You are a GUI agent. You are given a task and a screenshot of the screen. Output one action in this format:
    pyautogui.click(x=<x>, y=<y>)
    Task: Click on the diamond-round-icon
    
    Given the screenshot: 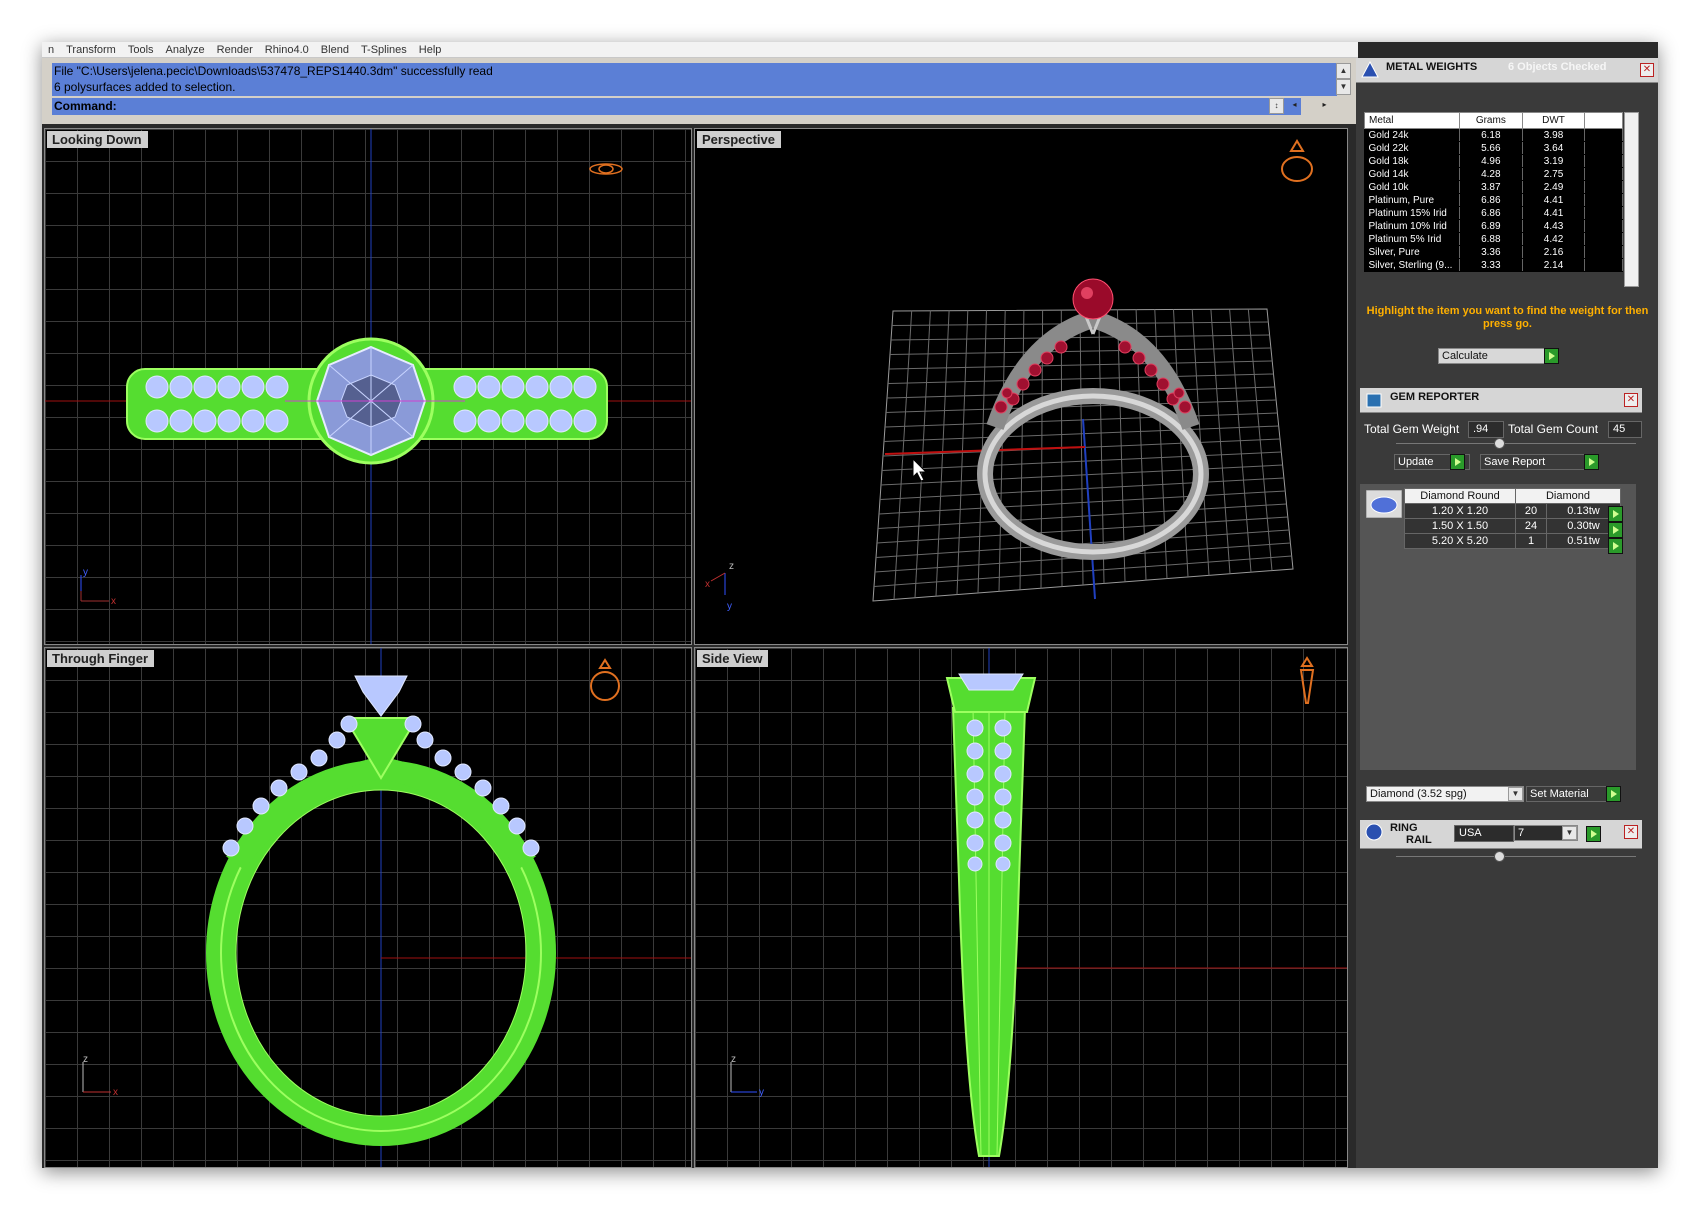 What is the action you would take?
    pyautogui.click(x=1384, y=504)
    